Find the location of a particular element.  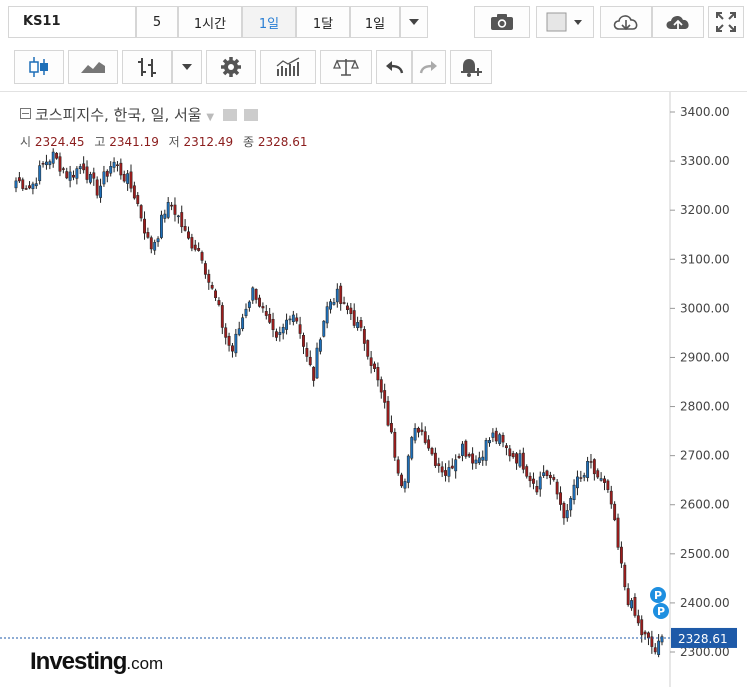

bar-chart-icon is located at coordinates (147, 67).